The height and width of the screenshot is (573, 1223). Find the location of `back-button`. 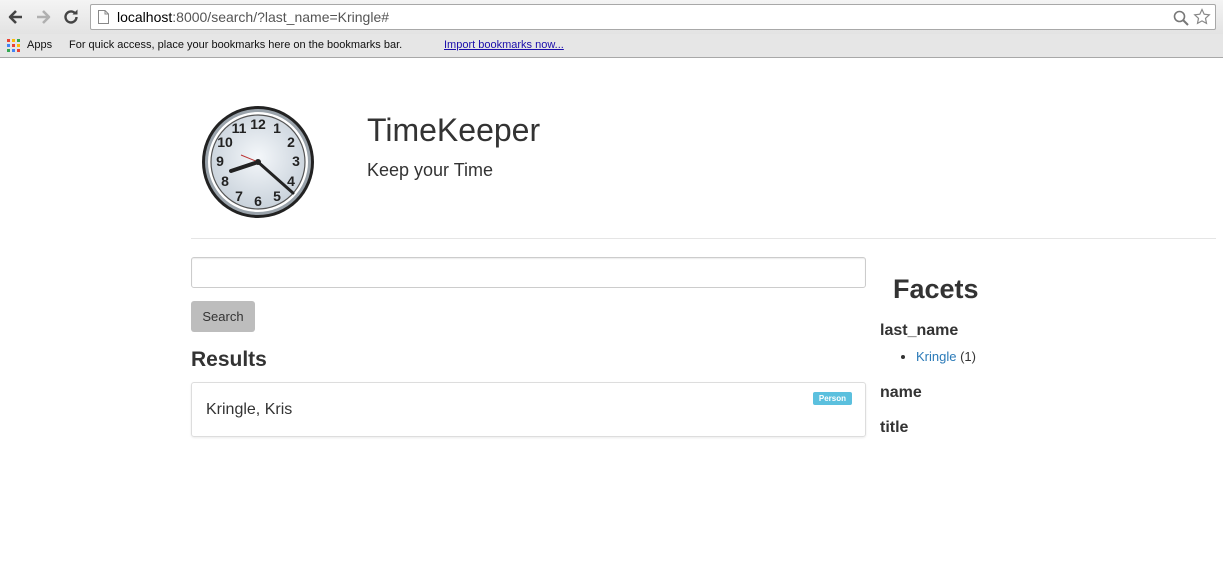

back-button is located at coordinates (16, 17).